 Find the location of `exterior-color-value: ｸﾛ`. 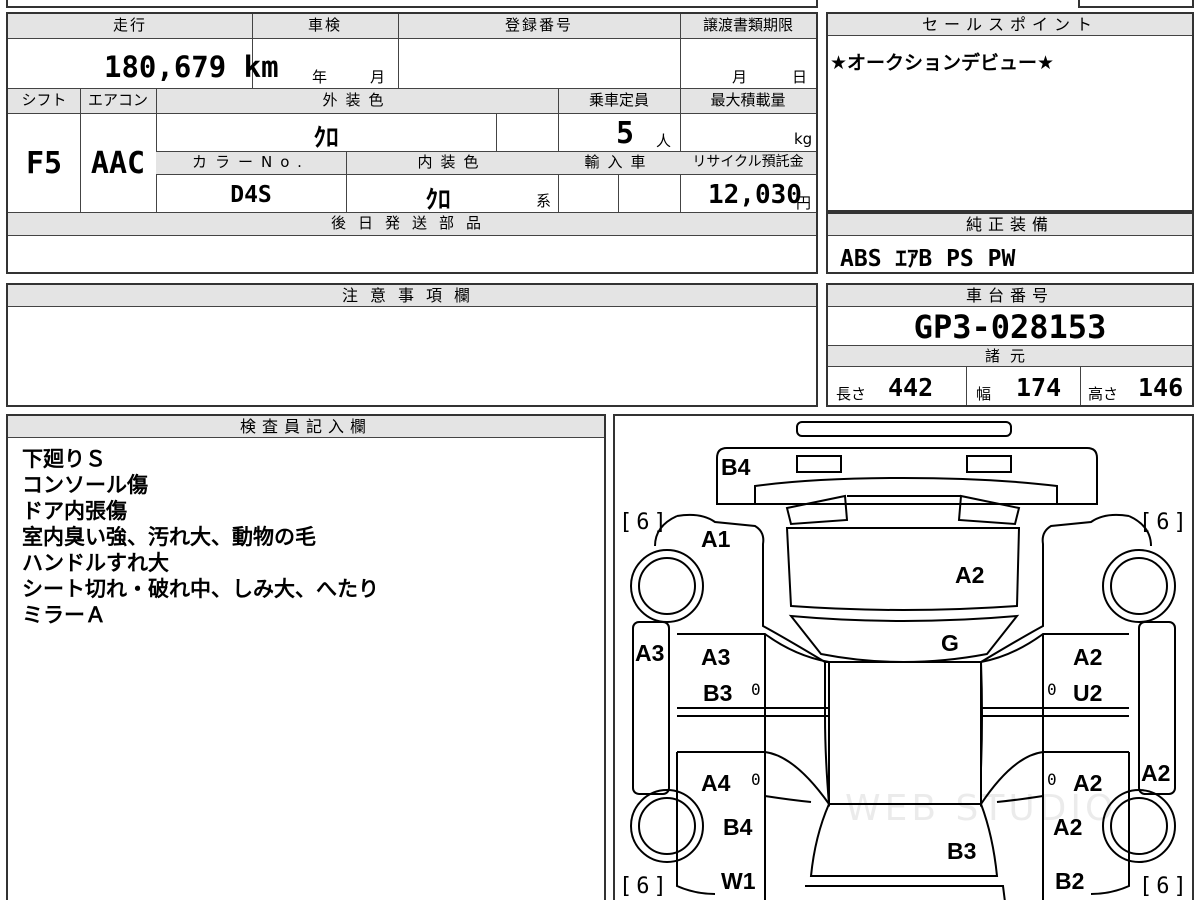

exterior-color-value: ｸﾛ is located at coordinates (326, 137).